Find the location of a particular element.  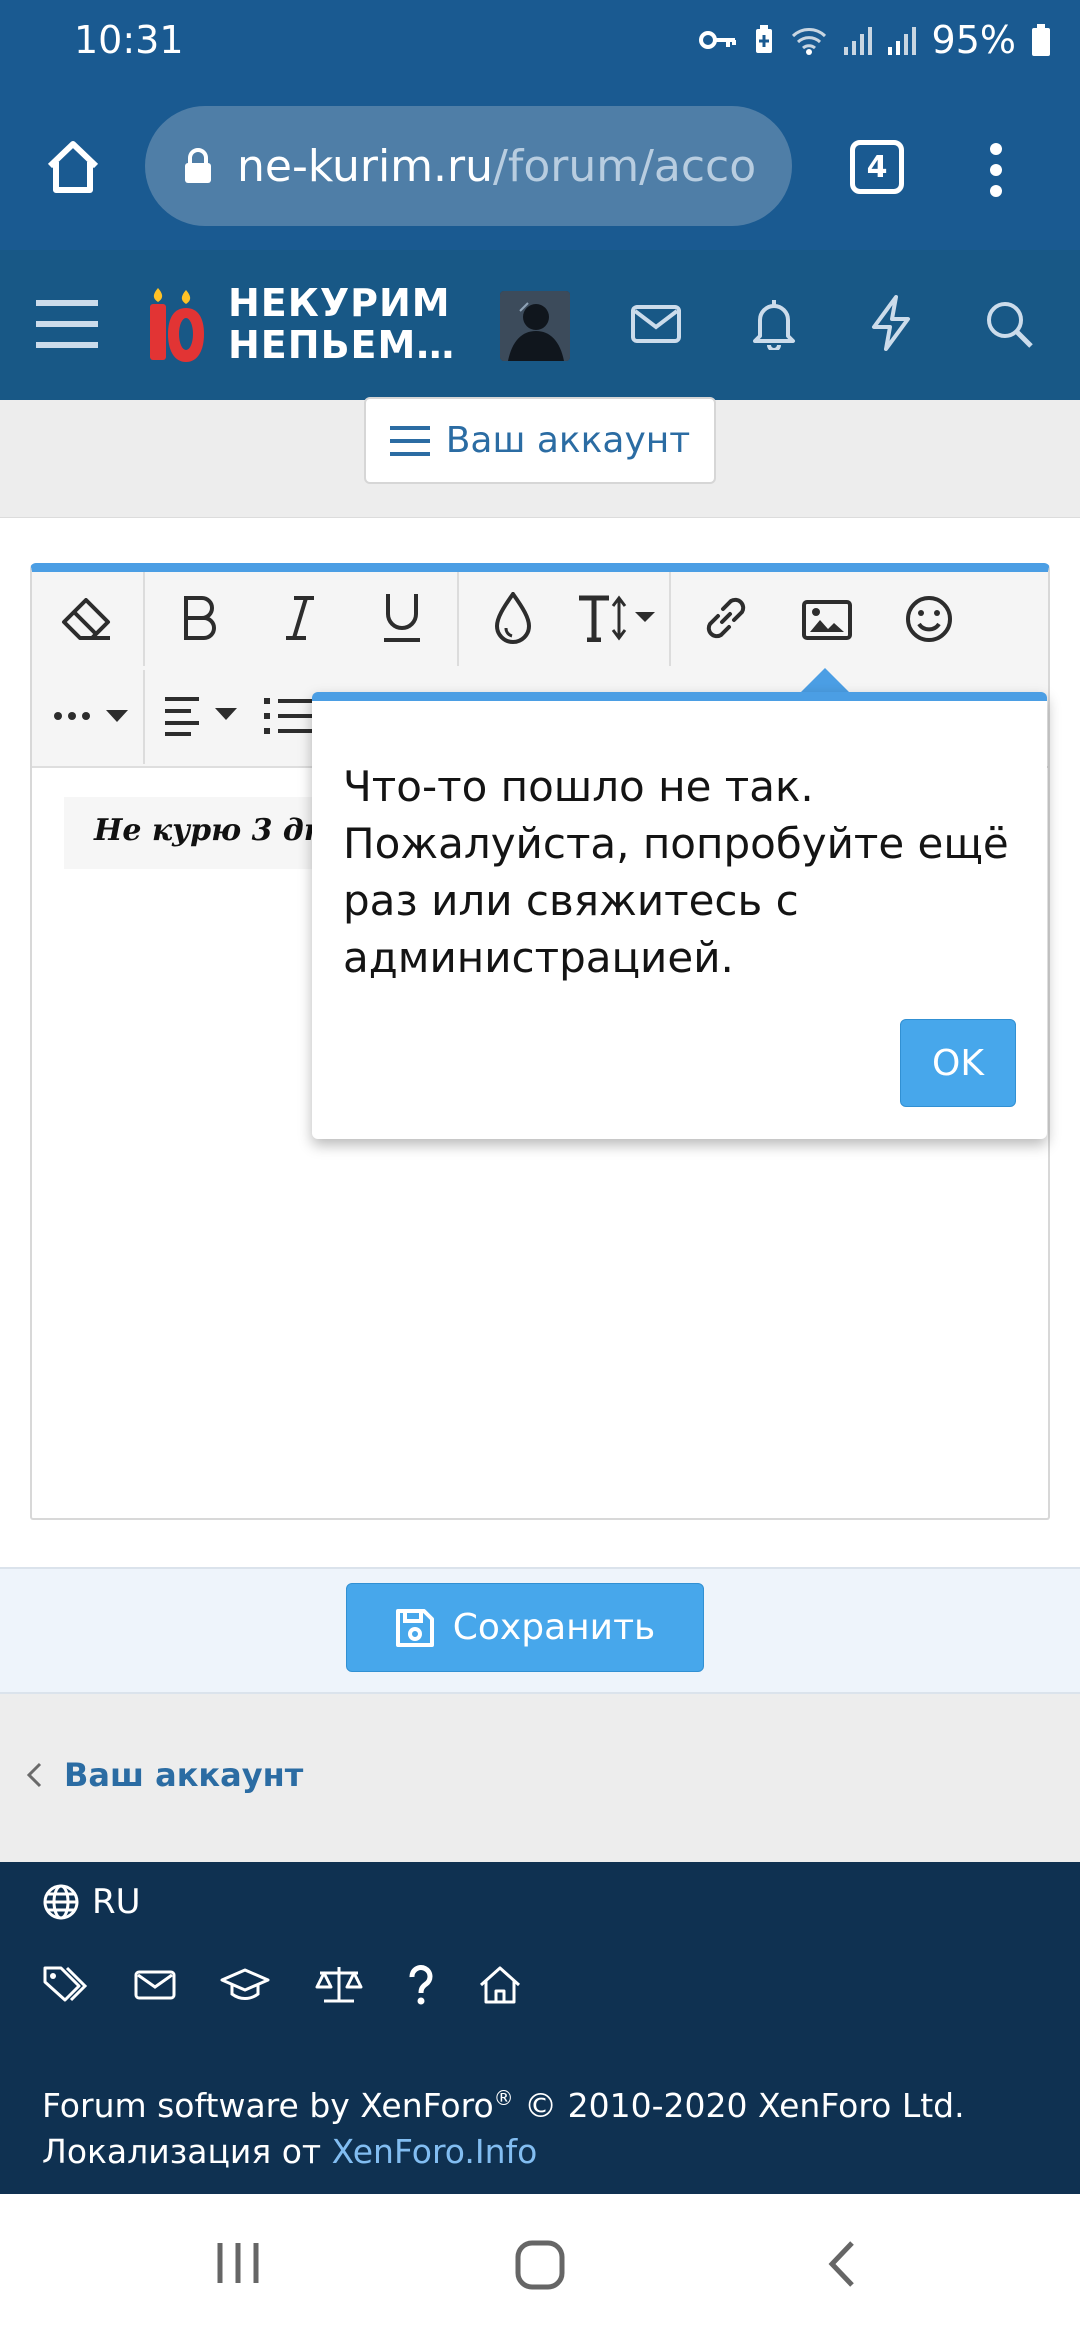

inserted-image: Не курю 3 дня is located at coordinates (204, 833).